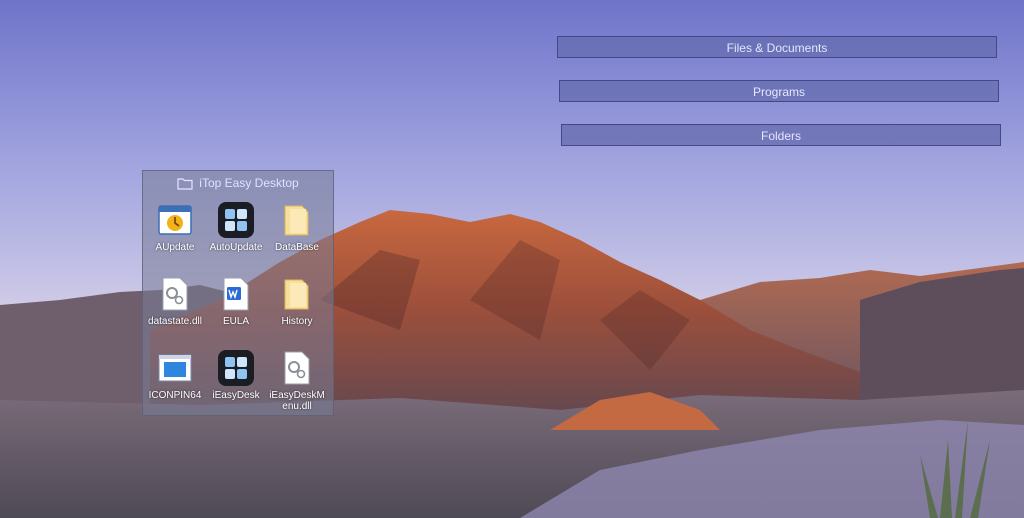 This screenshot has width=1024, height=518. I want to click on fence-item-label: EULA, so click(236, 321).